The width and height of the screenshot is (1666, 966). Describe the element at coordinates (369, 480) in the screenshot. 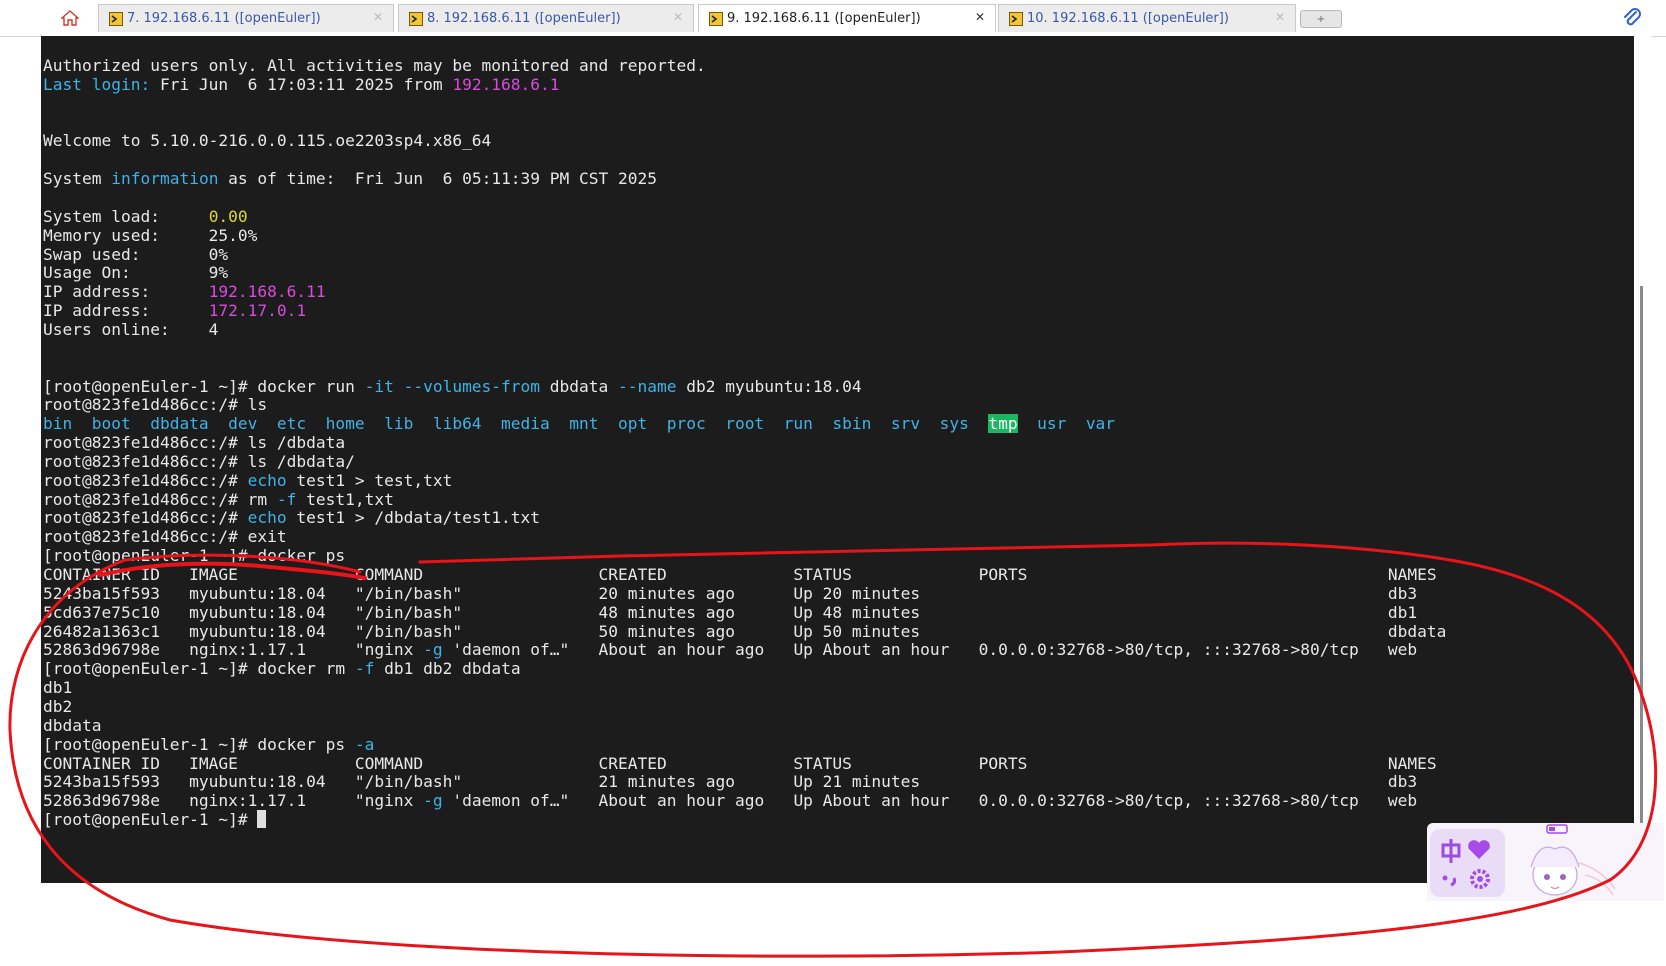

I see `terminal-text: test1 > test,txt` at that location.